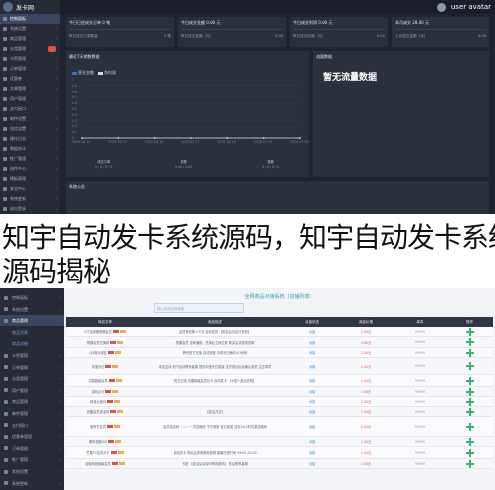 The image size is (495, 490). I want to click on table-cell-desc: 腾讯官方充值 自动到账 请填写正确的QQ号码, so click(215, 352).